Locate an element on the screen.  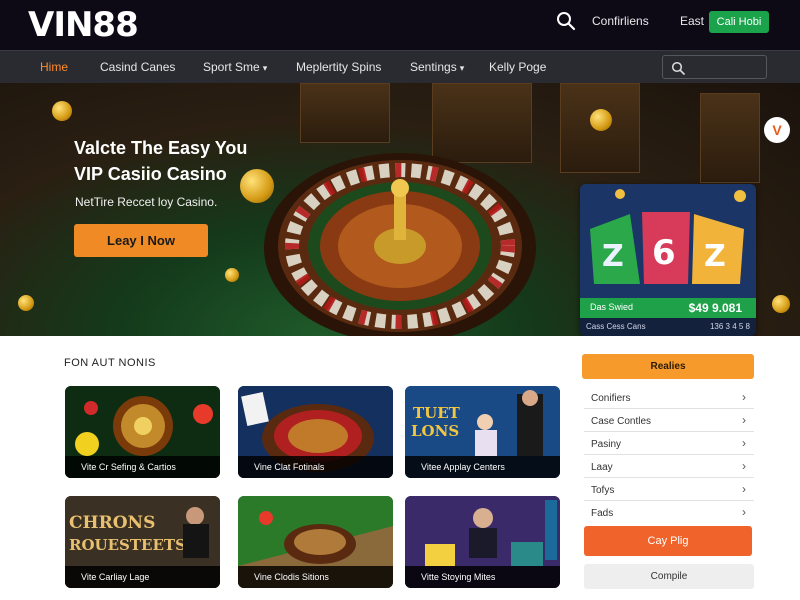
hero-play-button: Leay I Now is located at coordinates (141, 240).